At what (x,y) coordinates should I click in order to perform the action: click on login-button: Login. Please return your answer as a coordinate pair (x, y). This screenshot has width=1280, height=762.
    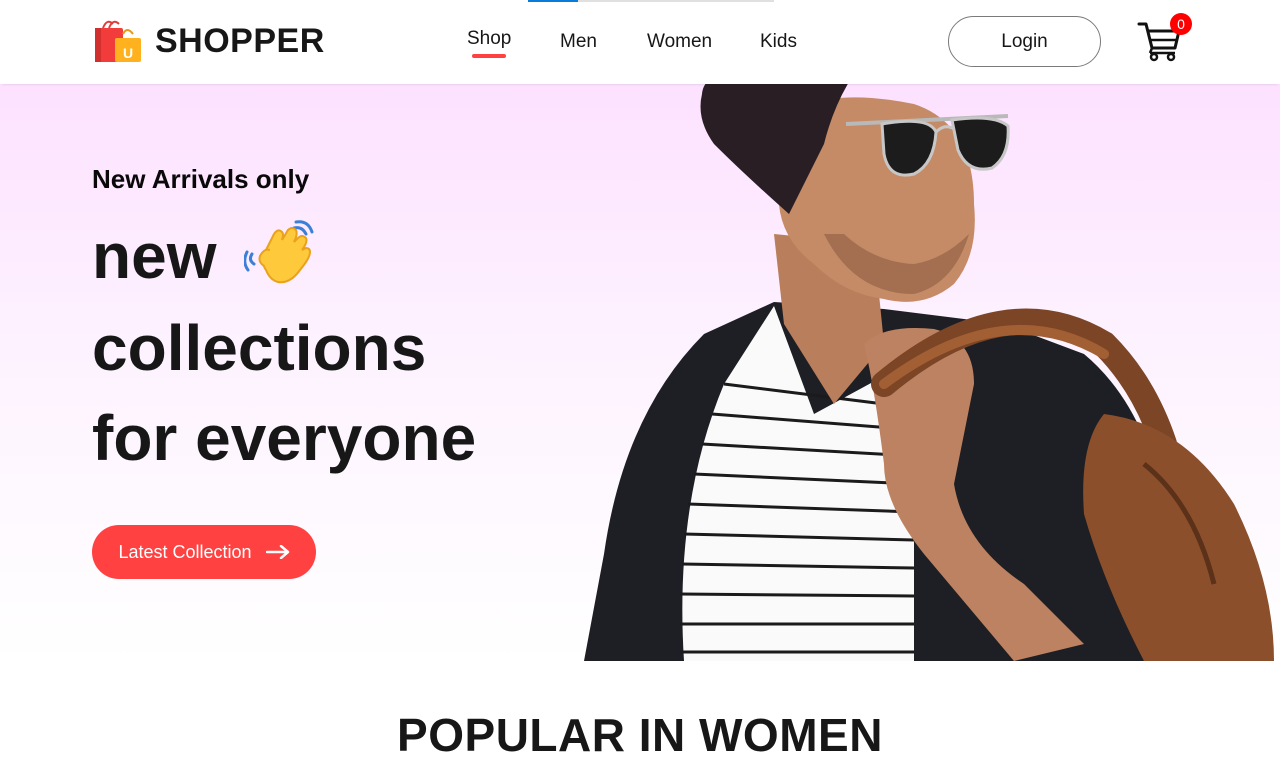
    Looking at the image, I should click on (1024, 41).